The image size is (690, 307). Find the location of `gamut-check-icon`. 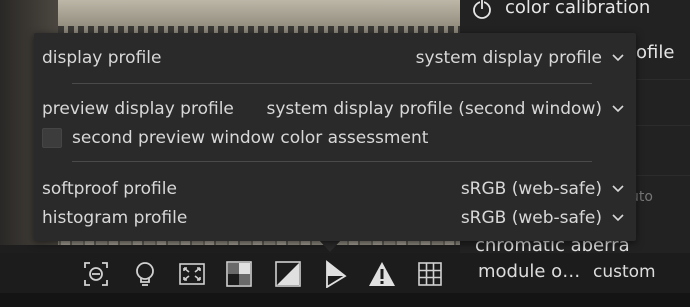

gamut-check-icon is located at coordinates (382, 274).